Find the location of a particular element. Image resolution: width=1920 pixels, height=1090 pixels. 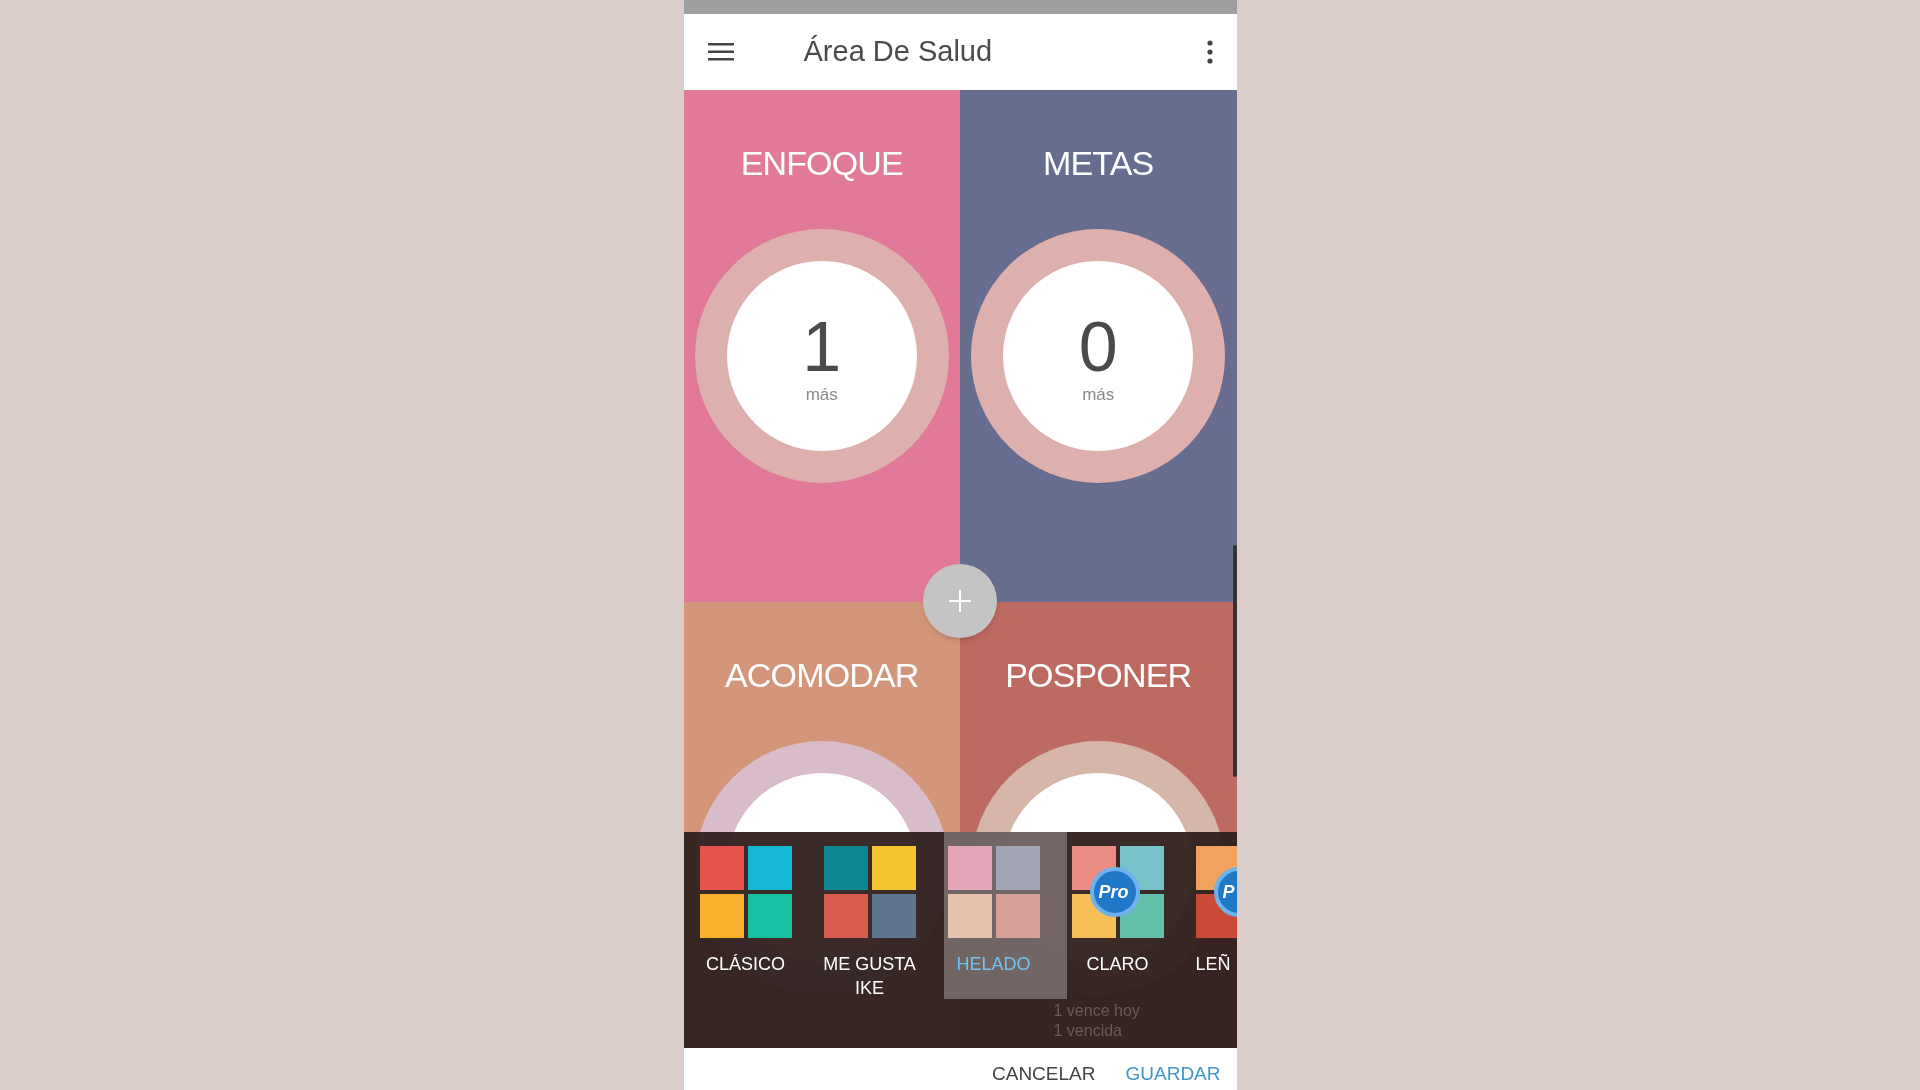

theme-label: CLÁSICO is located at coordinates (745, 964).